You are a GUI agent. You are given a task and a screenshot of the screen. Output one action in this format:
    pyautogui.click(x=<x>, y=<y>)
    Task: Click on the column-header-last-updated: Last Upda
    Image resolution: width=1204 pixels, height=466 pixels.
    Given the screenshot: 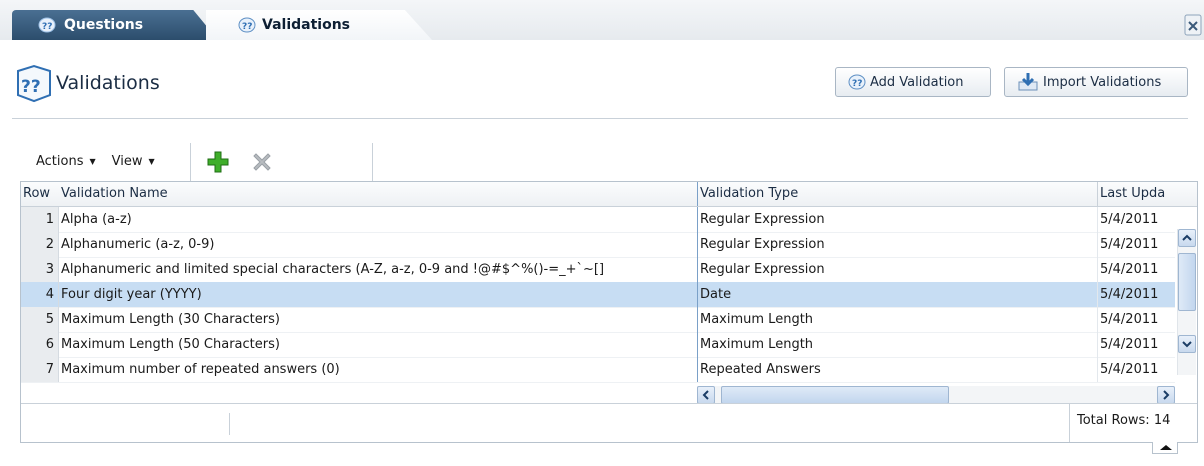 What is the action you would take?
    pyautogui.click(x=1136, y=194)
    